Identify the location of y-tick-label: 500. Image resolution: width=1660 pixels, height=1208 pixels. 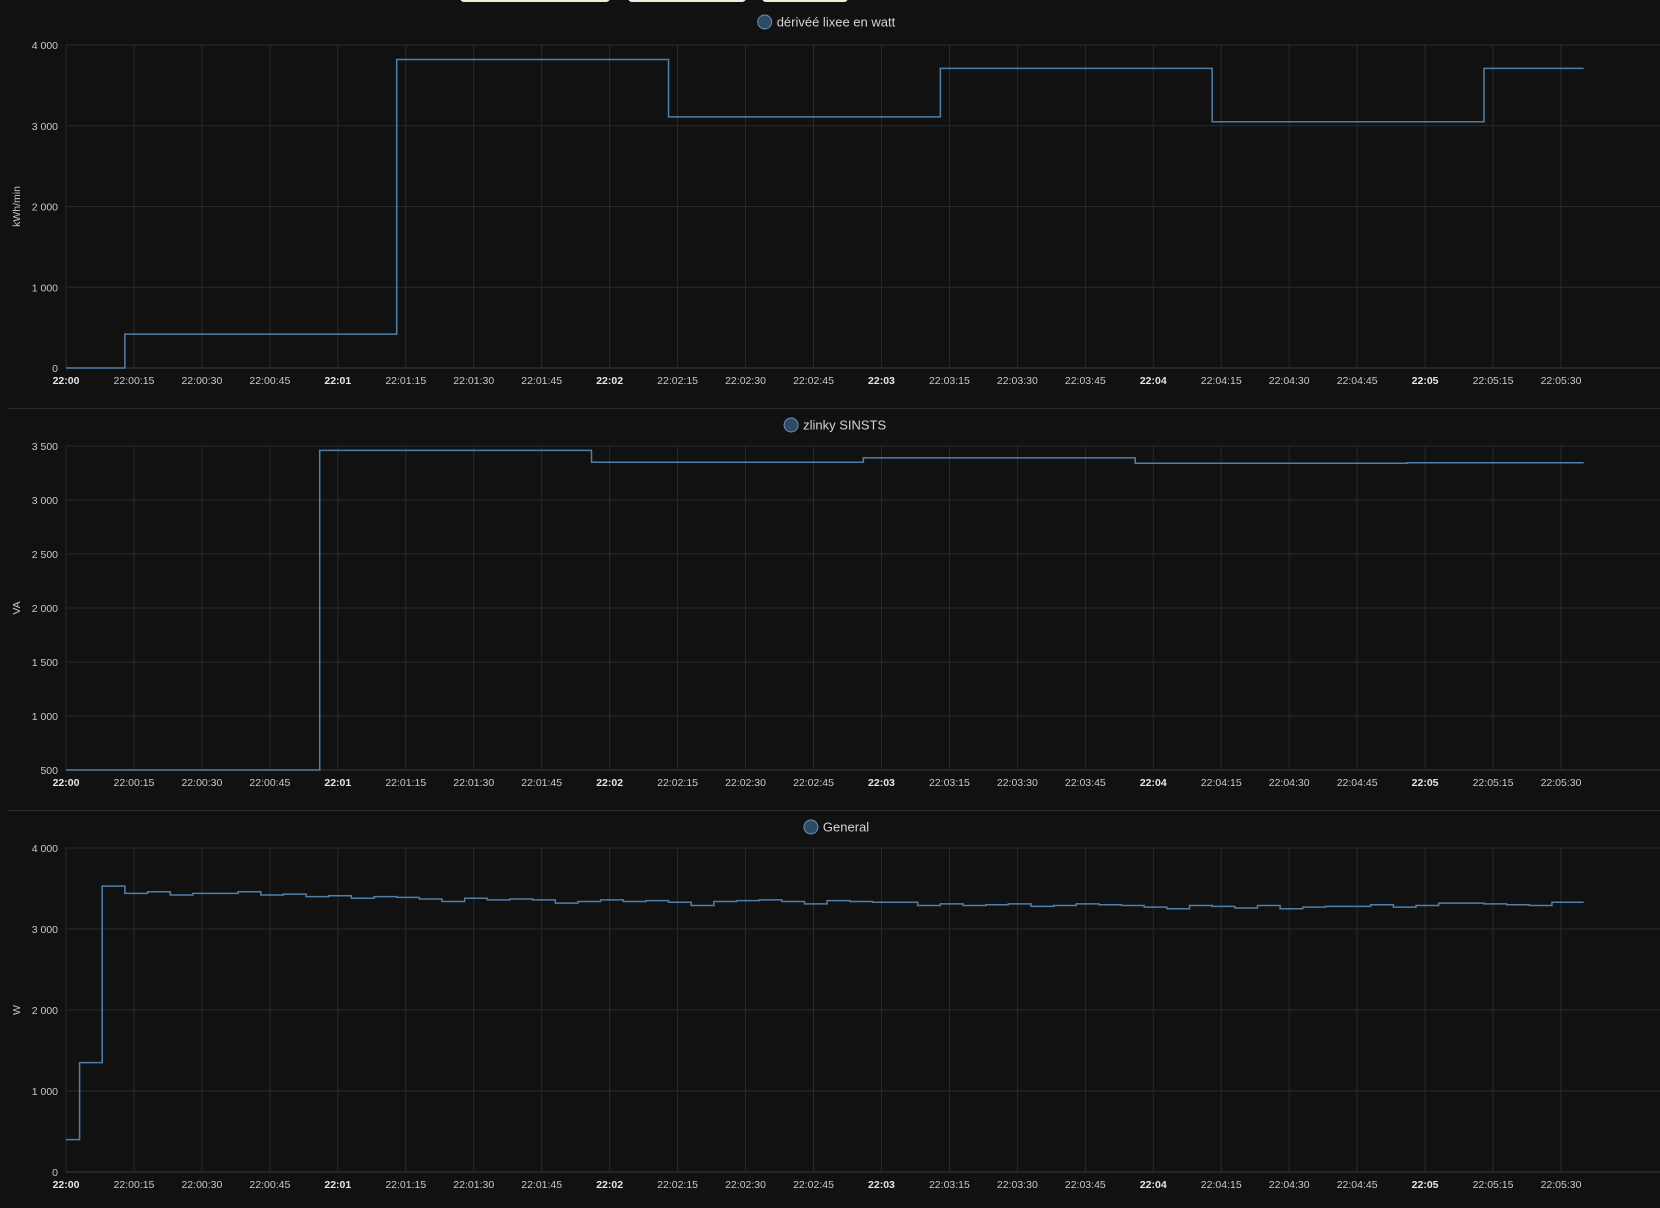
(49, 771).